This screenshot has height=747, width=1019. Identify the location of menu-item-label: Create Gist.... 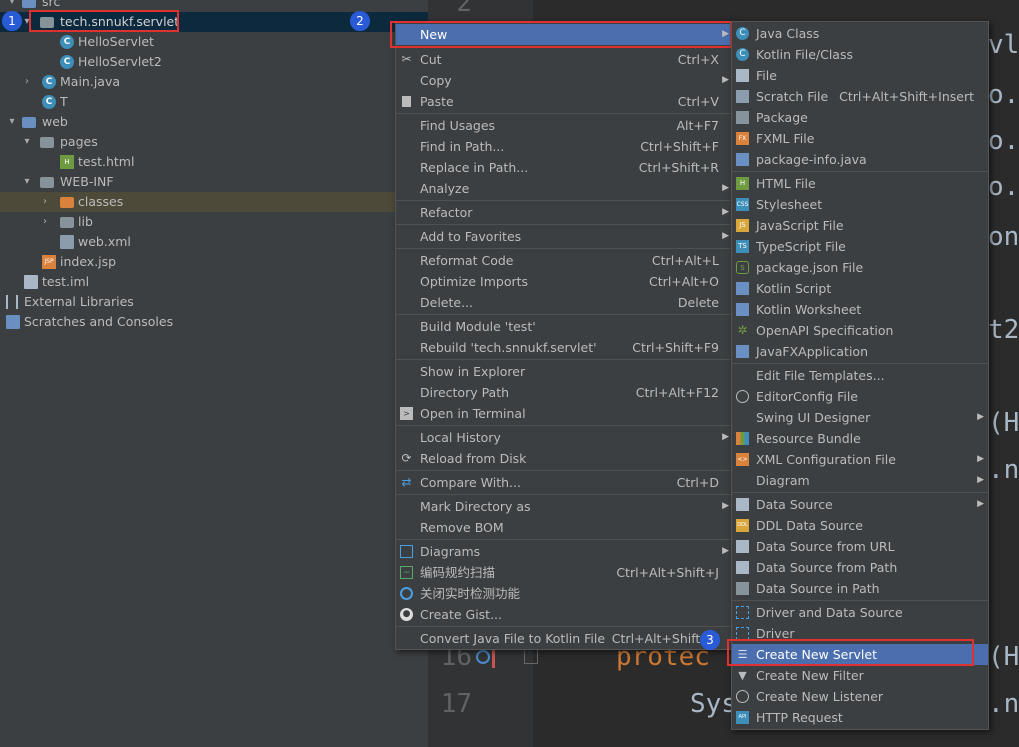
(461, 614).